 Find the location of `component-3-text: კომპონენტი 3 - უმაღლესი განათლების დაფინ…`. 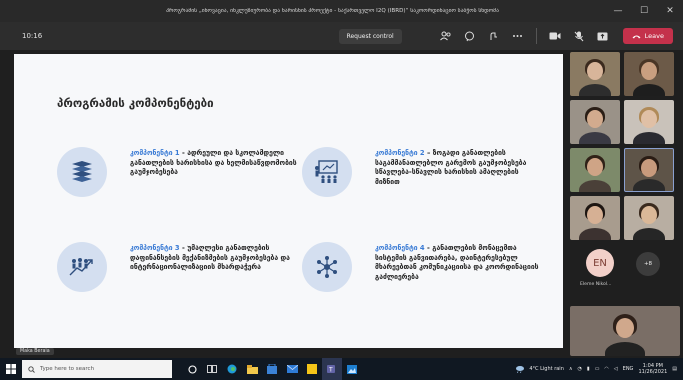

component-3-text: კომპონენტი 3 - უმაღლესი განათლების დაფინ… is located at coordinates (215, 258).